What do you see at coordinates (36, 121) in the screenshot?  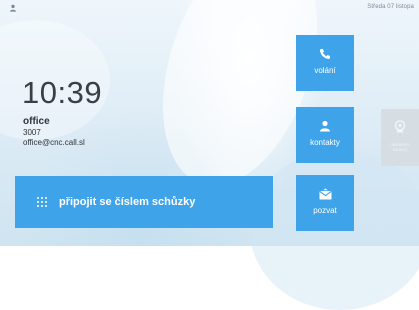 I see `user-name: office` at bounding box center [36, 121].